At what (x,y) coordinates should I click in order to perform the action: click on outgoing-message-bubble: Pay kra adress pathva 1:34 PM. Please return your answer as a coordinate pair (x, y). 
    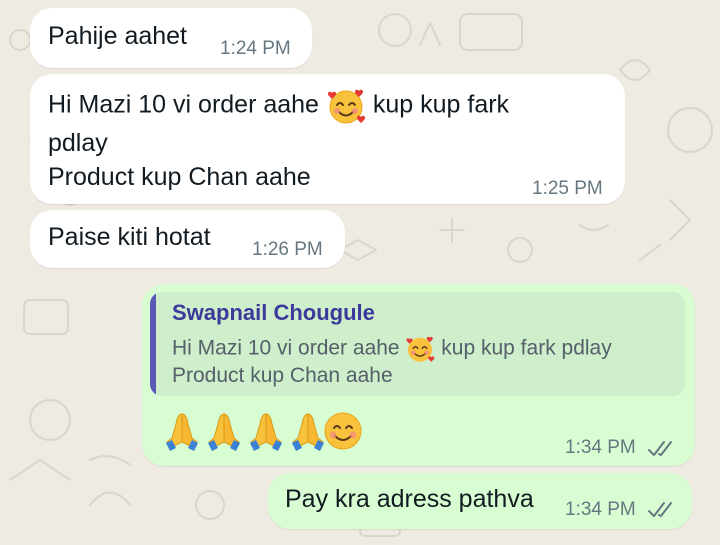
    Looking at the image, I should click on (480, 501).